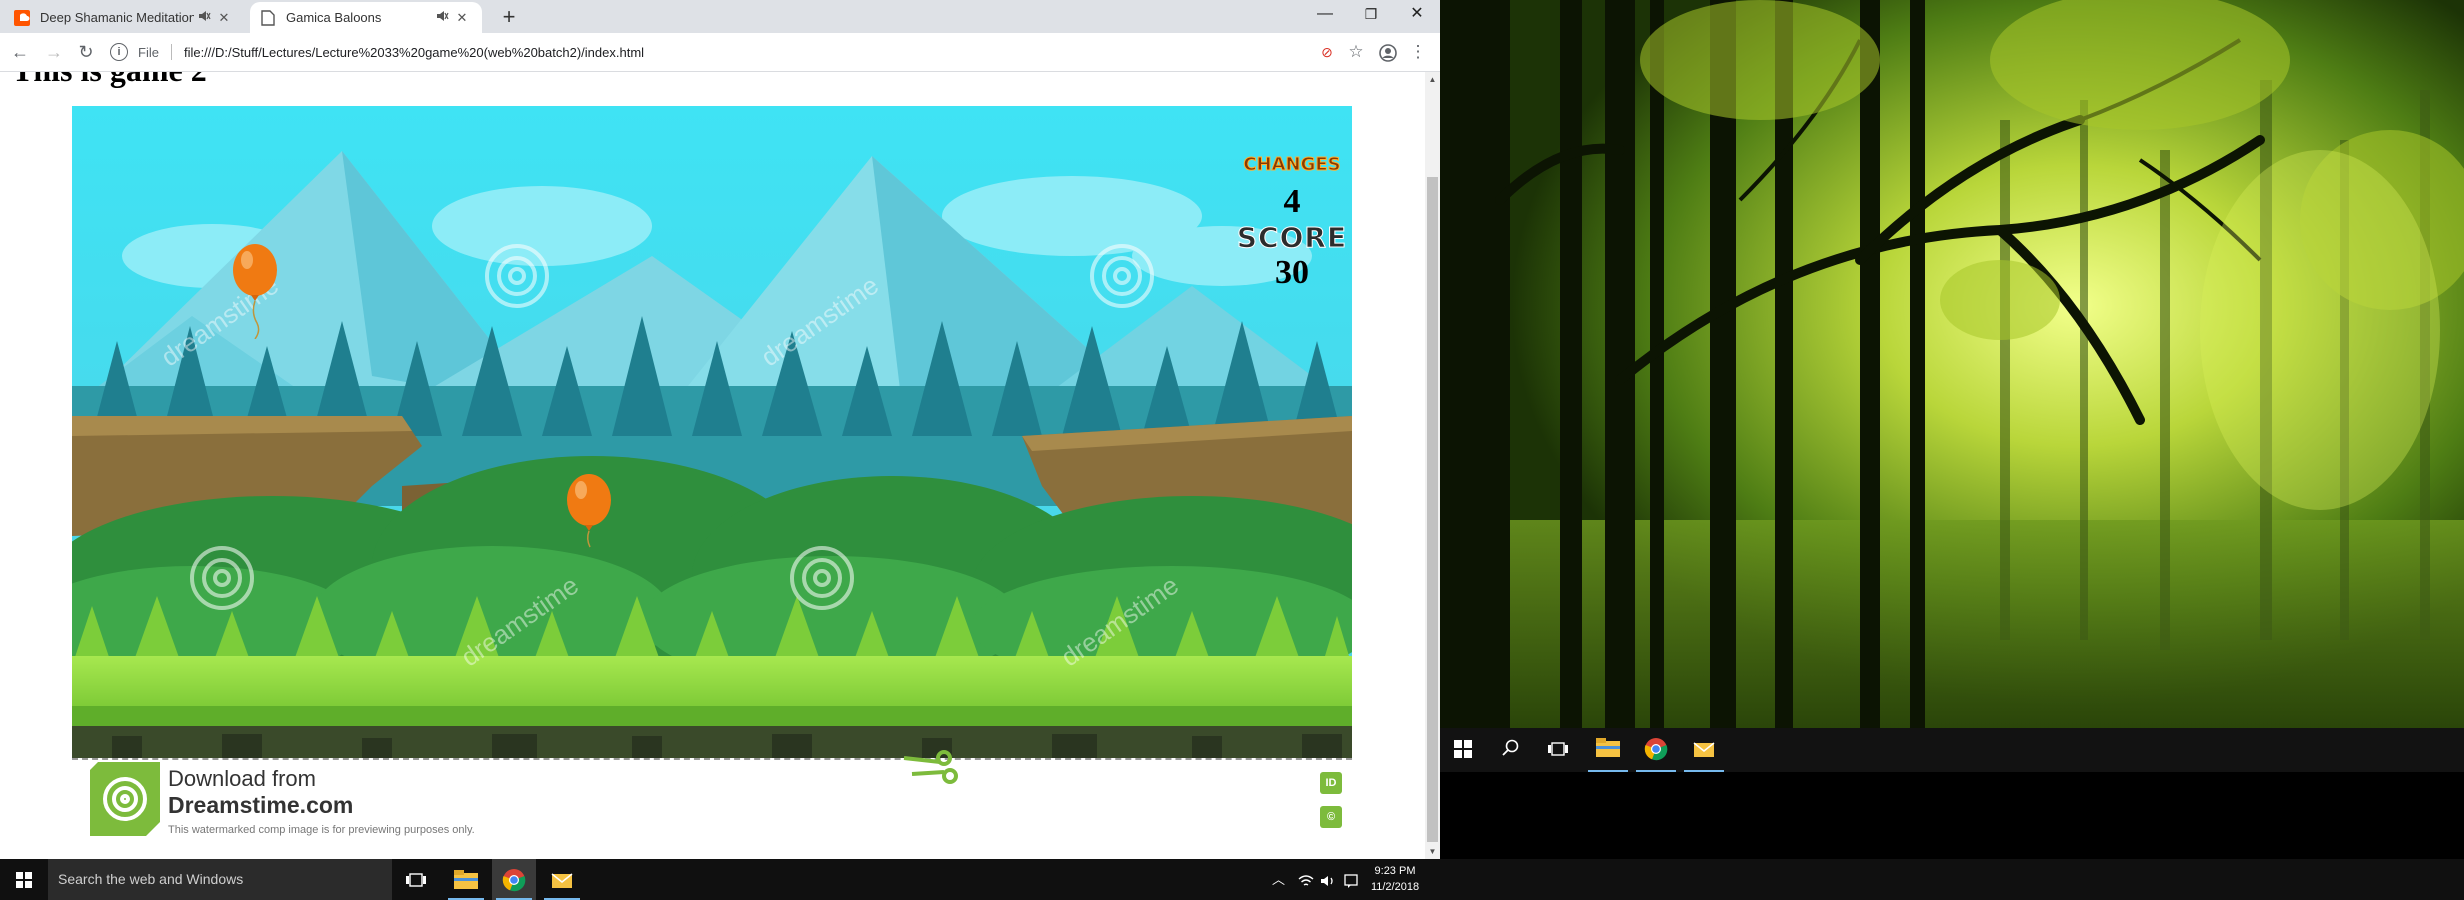  I want to click on taskbar-search-input: Search the web and Windows, so click(220, 879).